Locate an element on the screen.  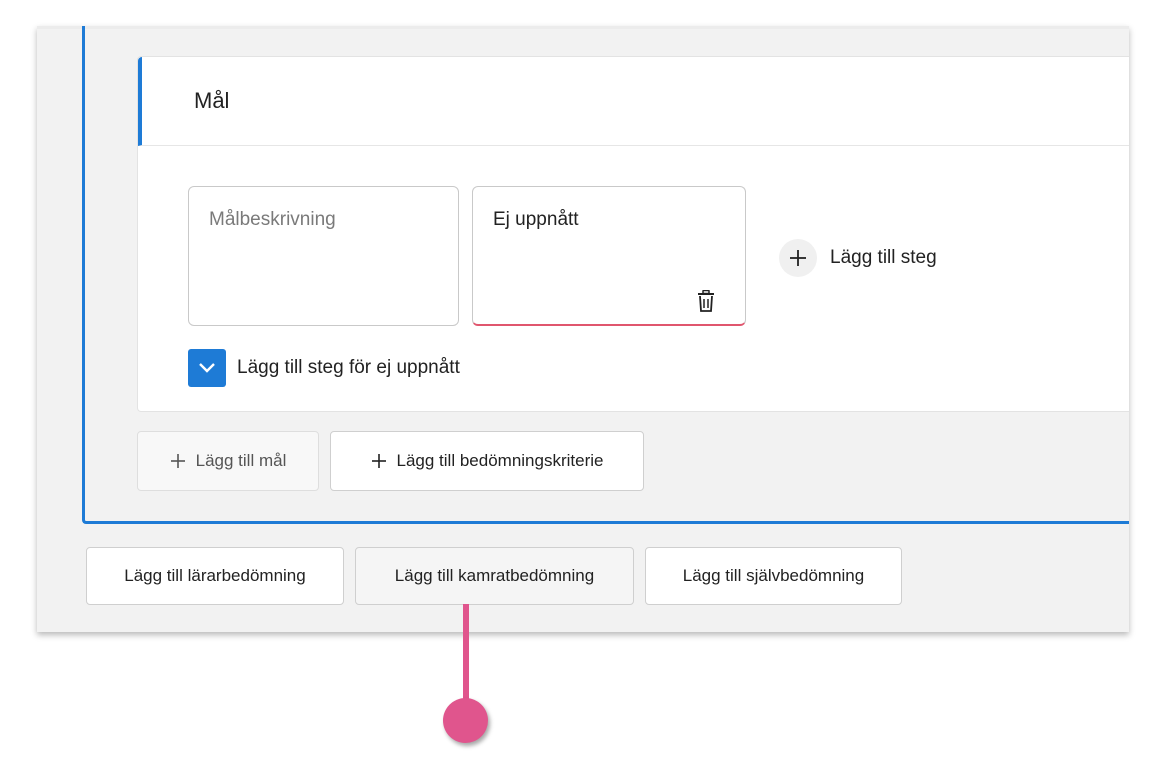
goal-description-placeholder: Målbeskrivning is located at coordinates (272, 219).